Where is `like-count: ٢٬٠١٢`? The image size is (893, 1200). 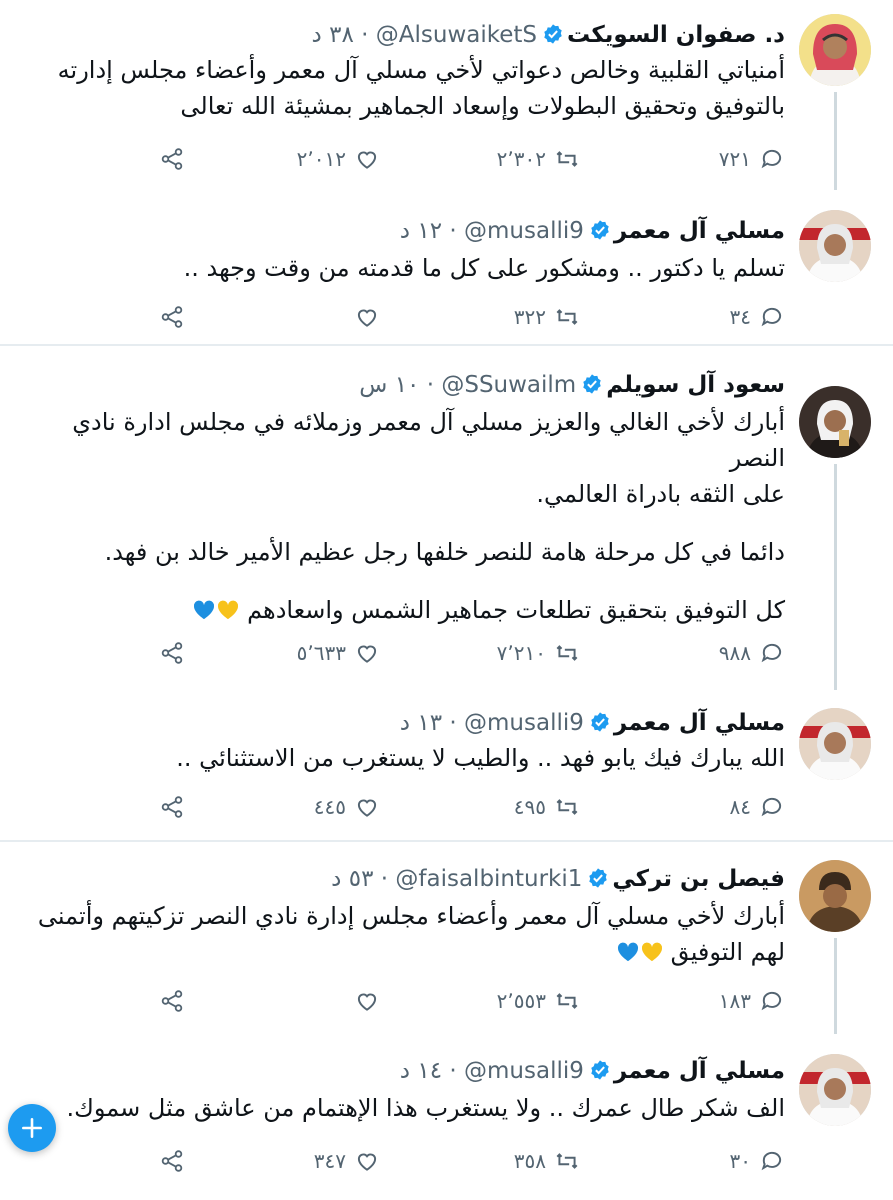
like-count: ٢٬٠١٢ is located at coordinates (321, 159).